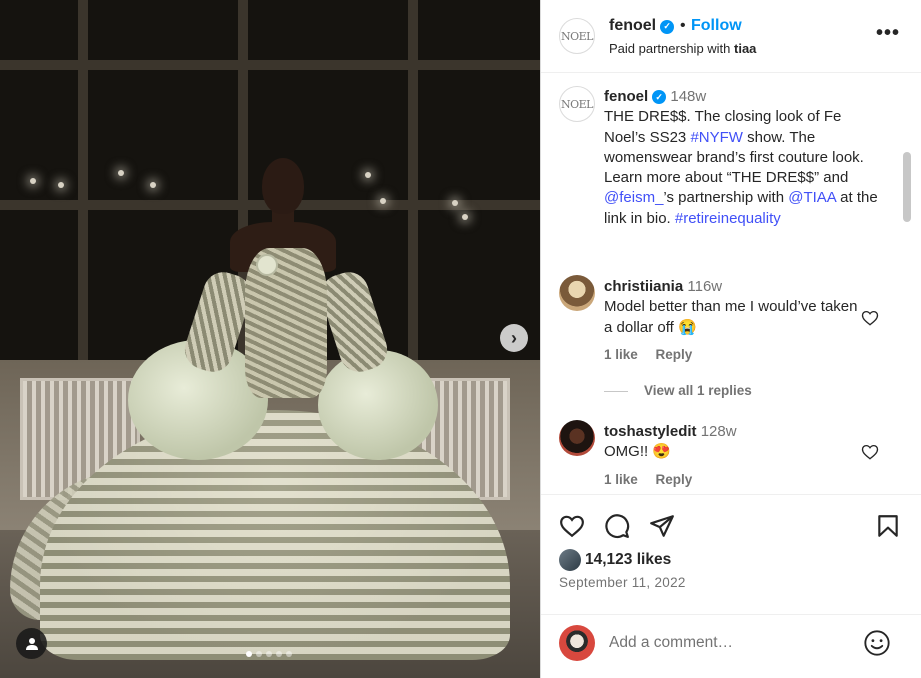 The height and width of the screenshot is (678, 921). What do you see at coordinates (633, 197) in the screenshot?
I see `mention-link: @feism_` at bounding box center [633, 197].